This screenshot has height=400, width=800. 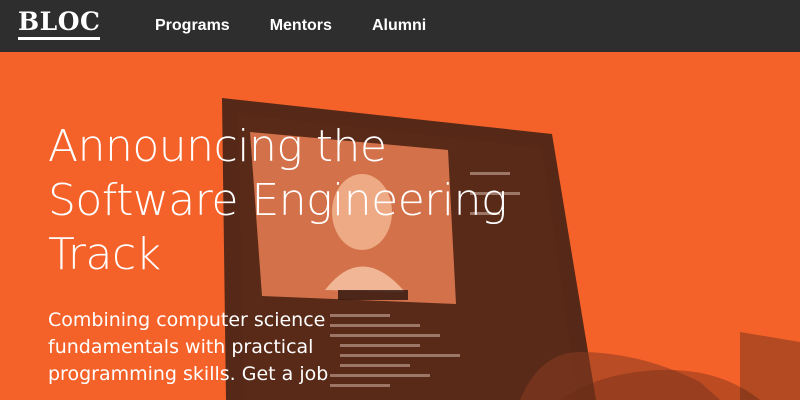 What do you see at coordinates (104, 254) in the screenshot?
I see `headline-line: Track` at bounding box center [104, 254].